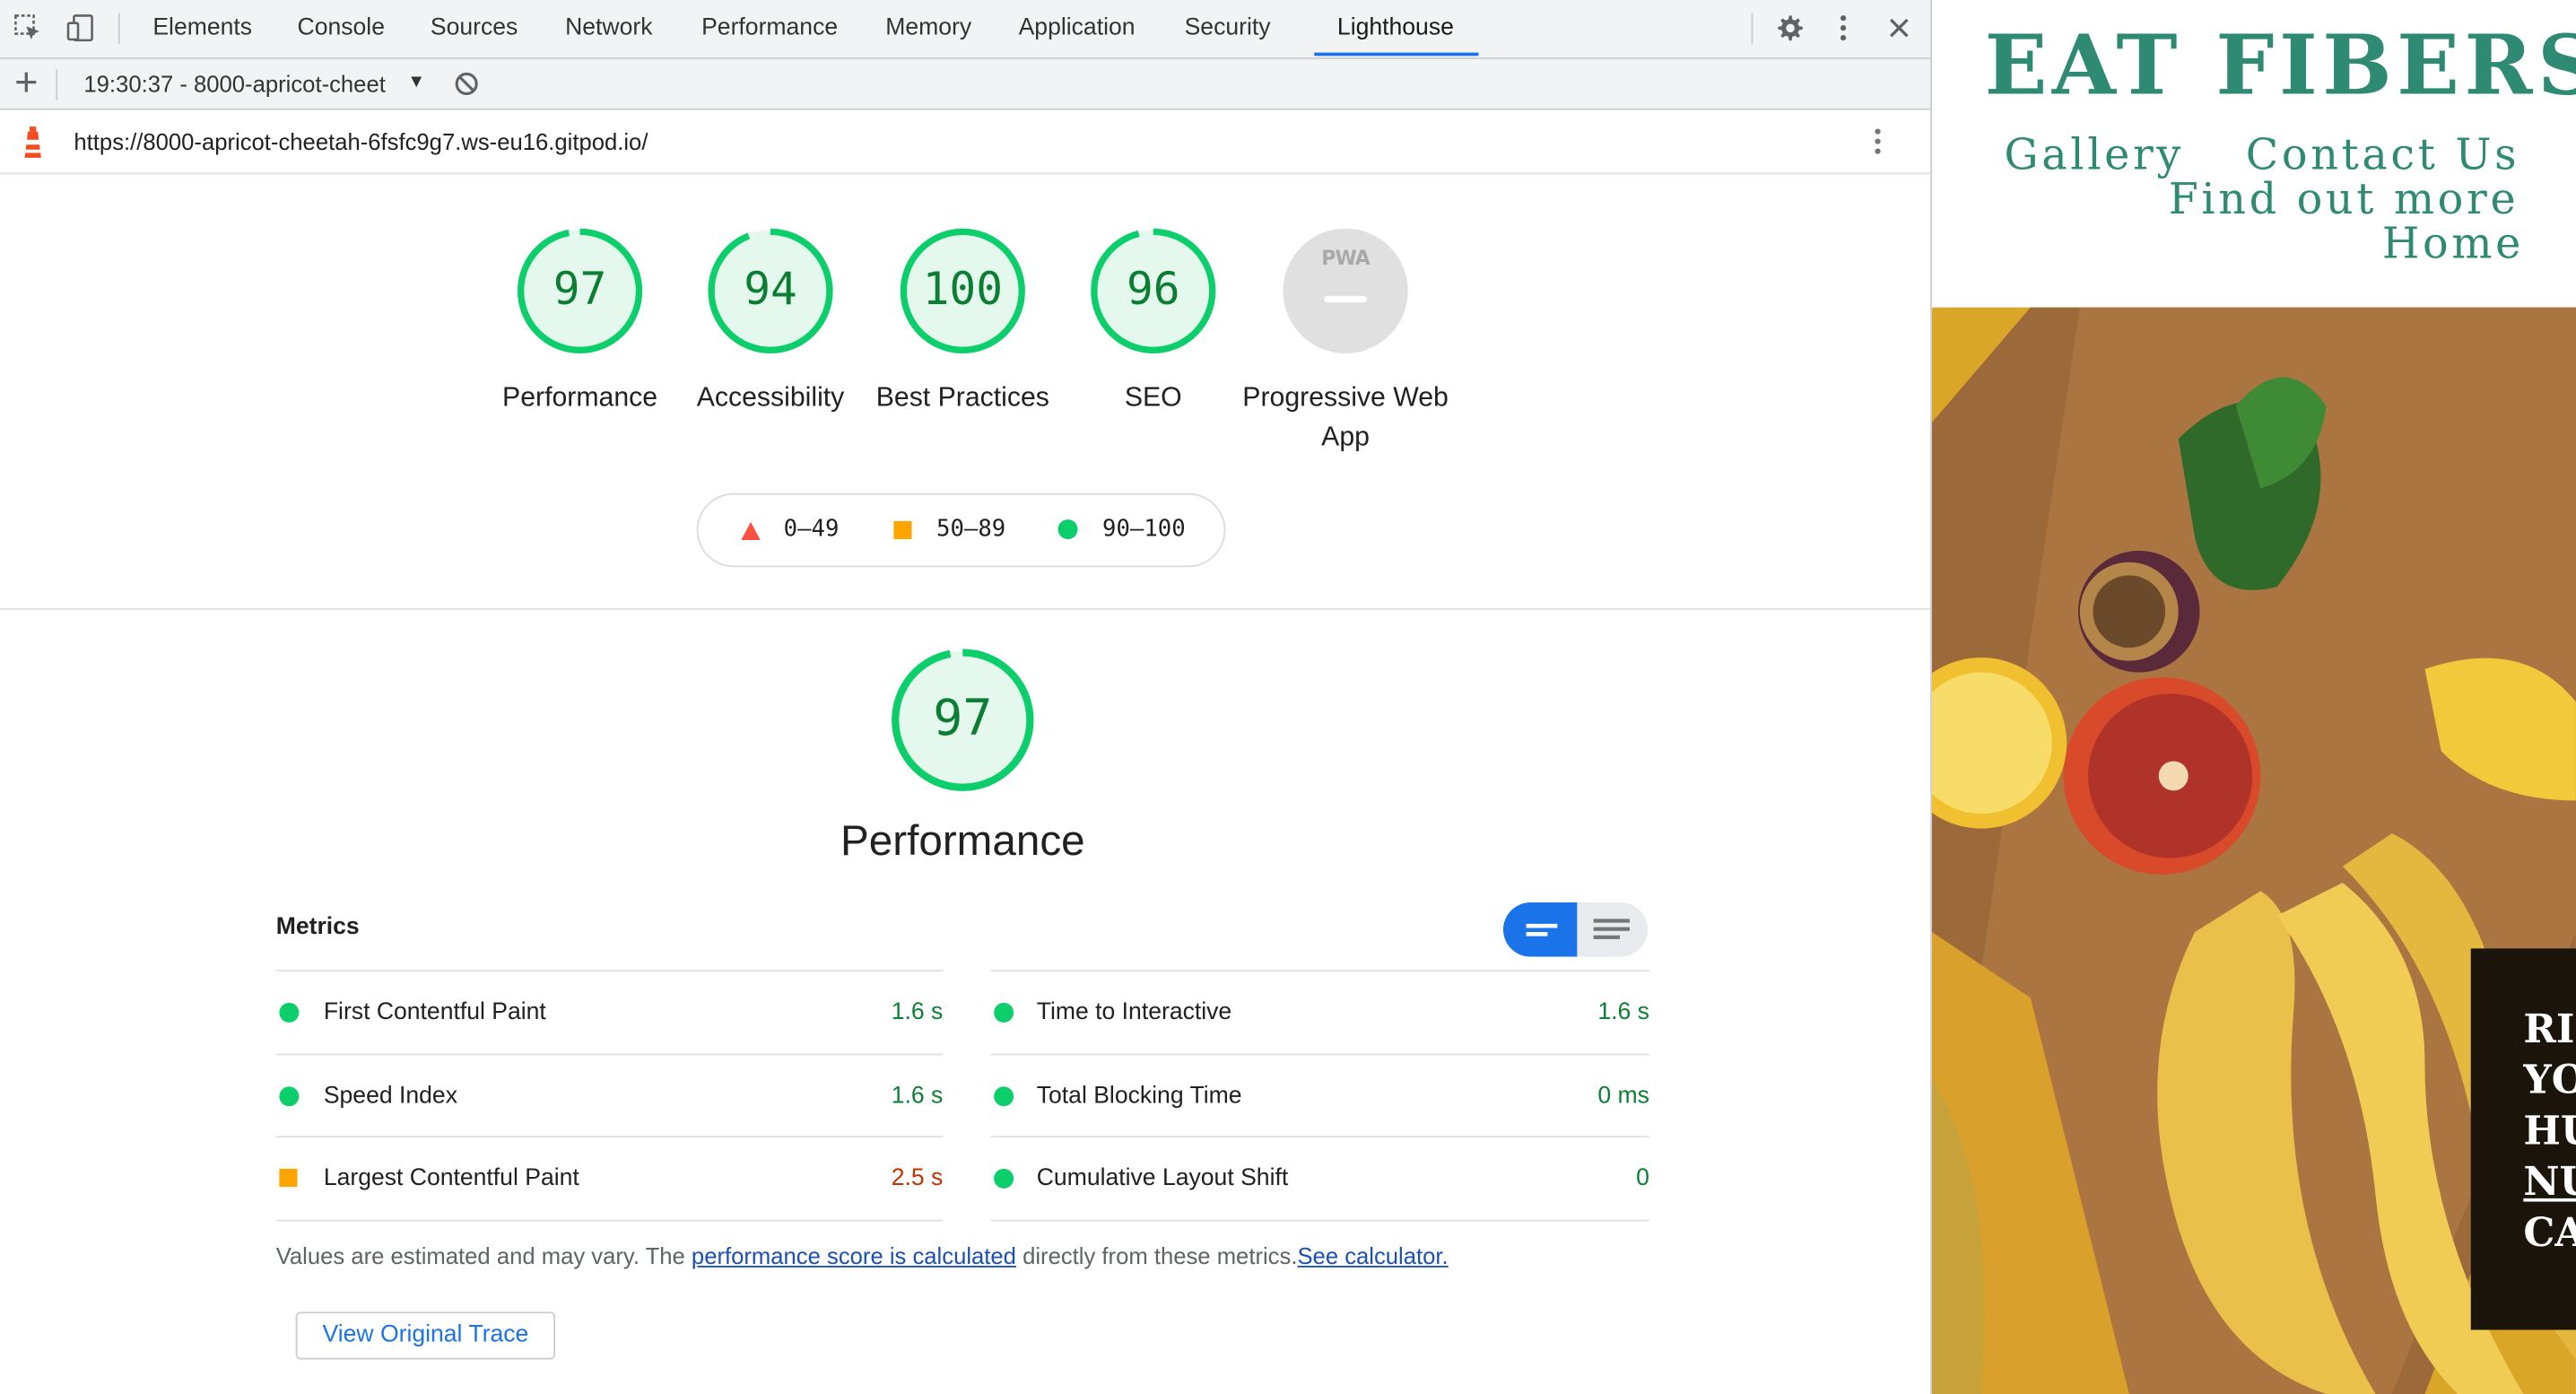 This screenshot has height=1394, width=2576. I want to click on gauge-label: SEO, so click(1153, 397).